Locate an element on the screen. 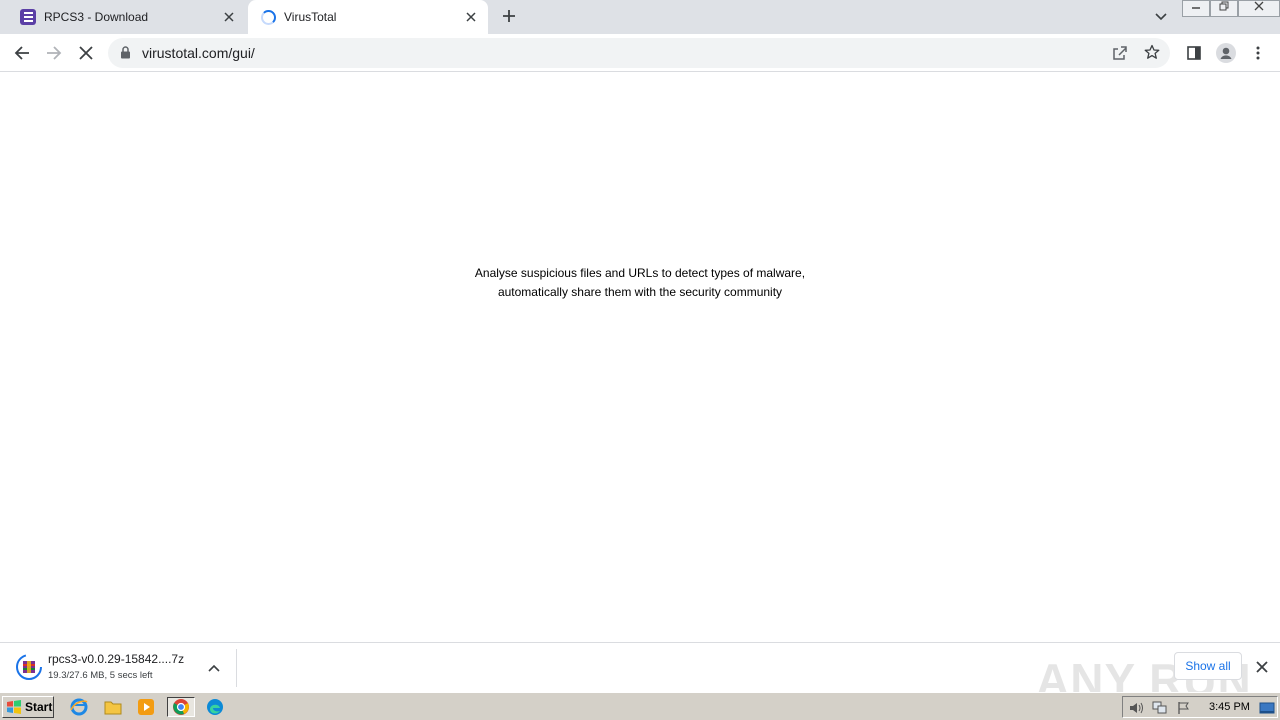 Image resolution: width=1280 pixels, height=720 pixels. tab-title: VirusTotal is located at coordinates (310, 17).